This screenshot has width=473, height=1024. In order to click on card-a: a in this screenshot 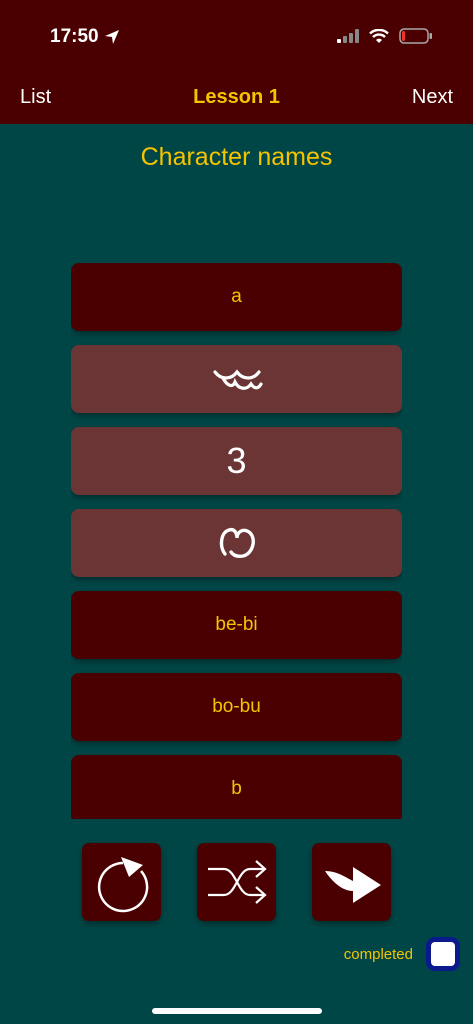, I will do `click(236, 297)`.